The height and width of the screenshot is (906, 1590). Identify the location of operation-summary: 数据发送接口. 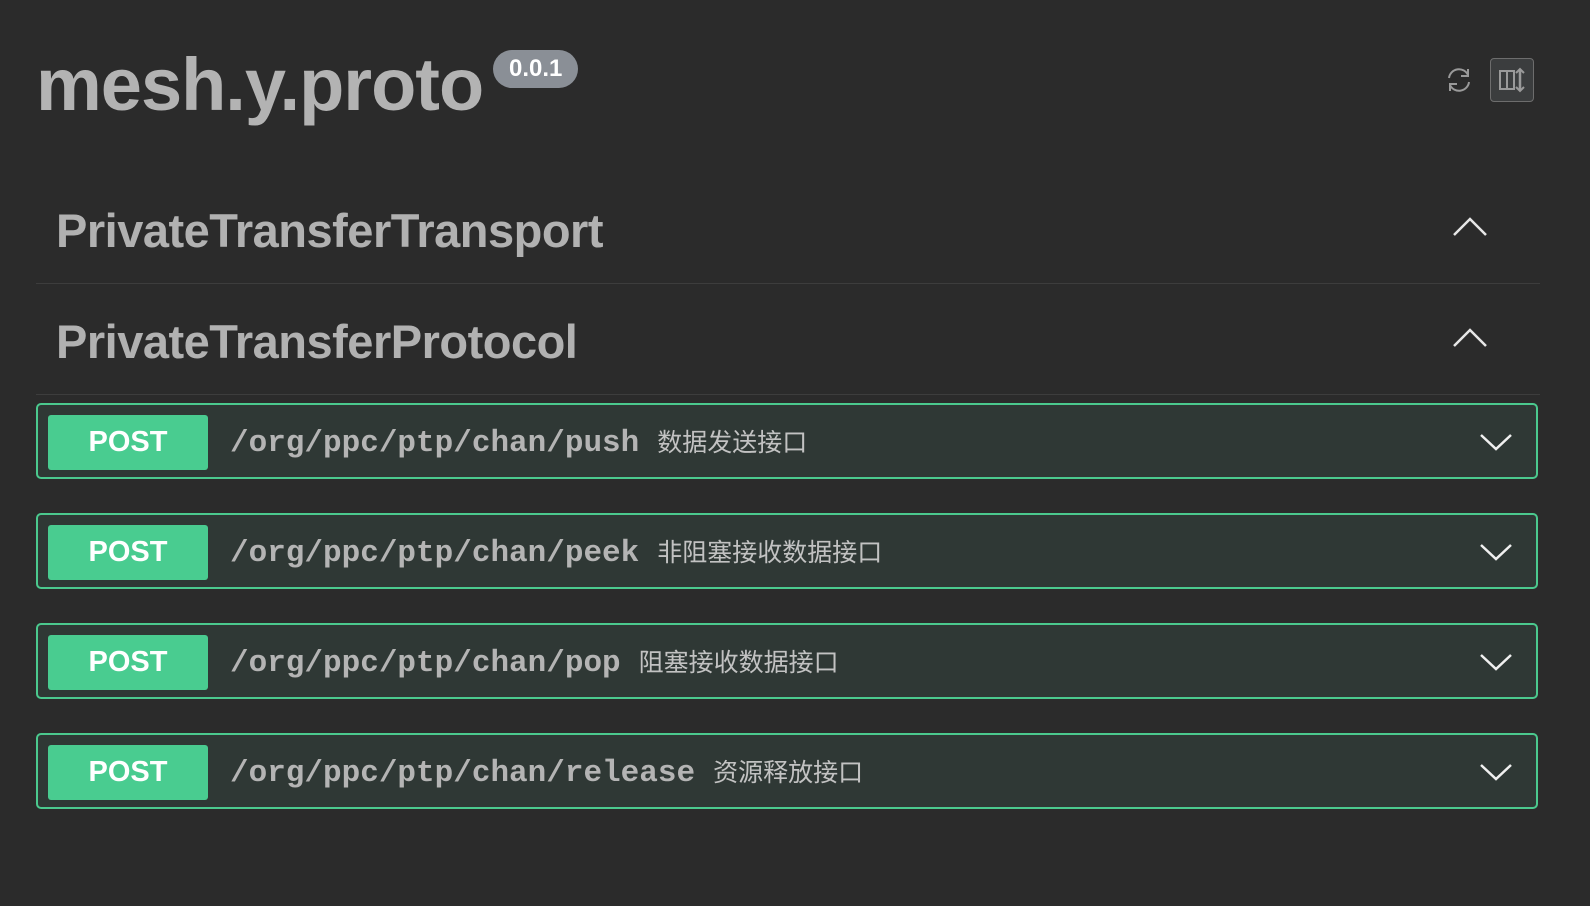
(732, 442).